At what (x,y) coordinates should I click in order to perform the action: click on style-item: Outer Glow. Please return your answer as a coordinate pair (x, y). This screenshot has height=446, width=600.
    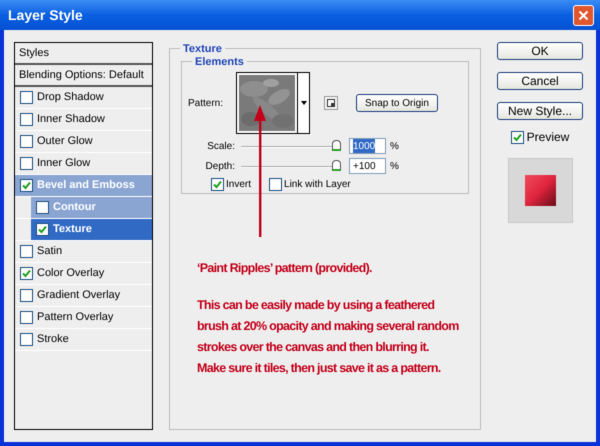
    Looking at the image, I should click on (83, 141).